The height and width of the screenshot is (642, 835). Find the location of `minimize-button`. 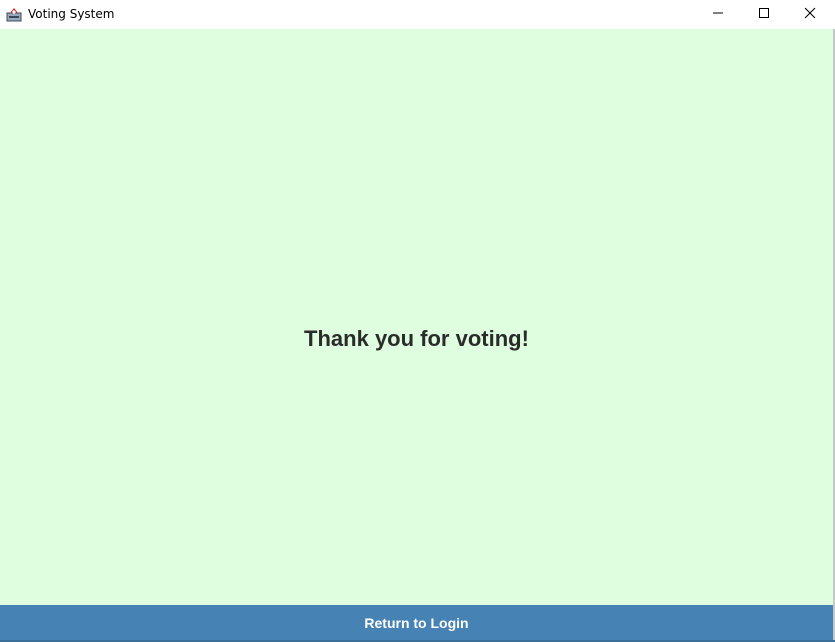

minimize-button is located at coordinates (718, 14).